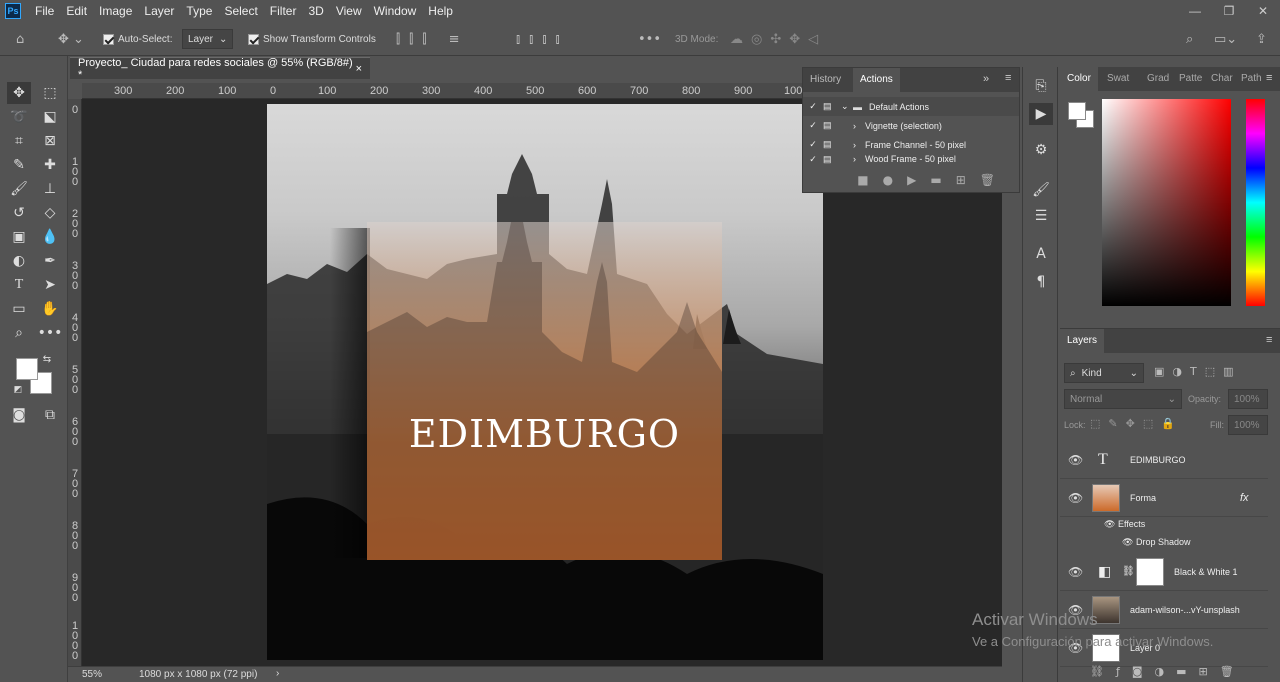 This screenshot has width=1280, height=682. What do you see at coordinates (1104, 373) in the screenshot?
I see `layer-filter-dropdown: ⌕ Kind ⌄` at bounding box center [1104, 373].